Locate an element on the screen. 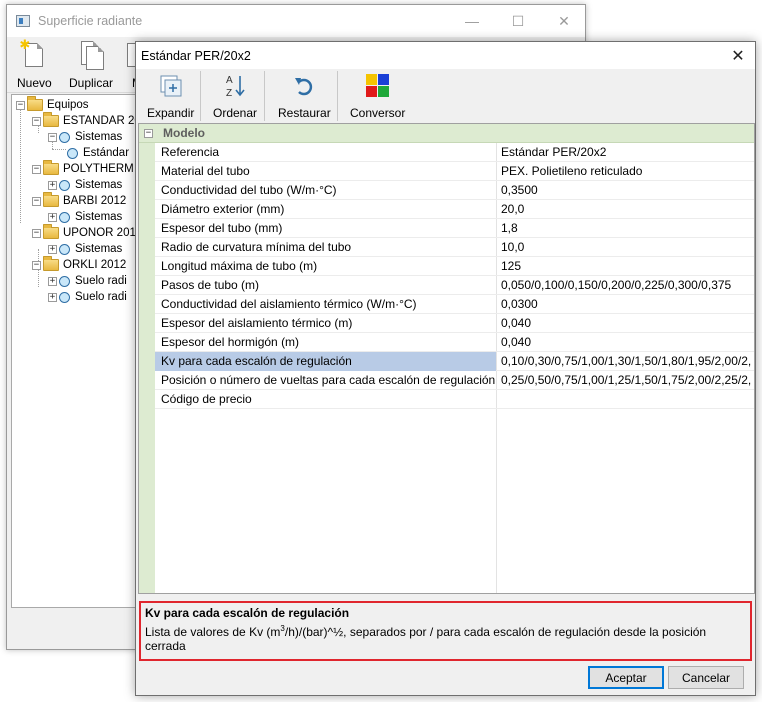 This screenshot has width=762, height=702. property-value: PEX. Polietileno reticulado is located at coordinates (625, 171).